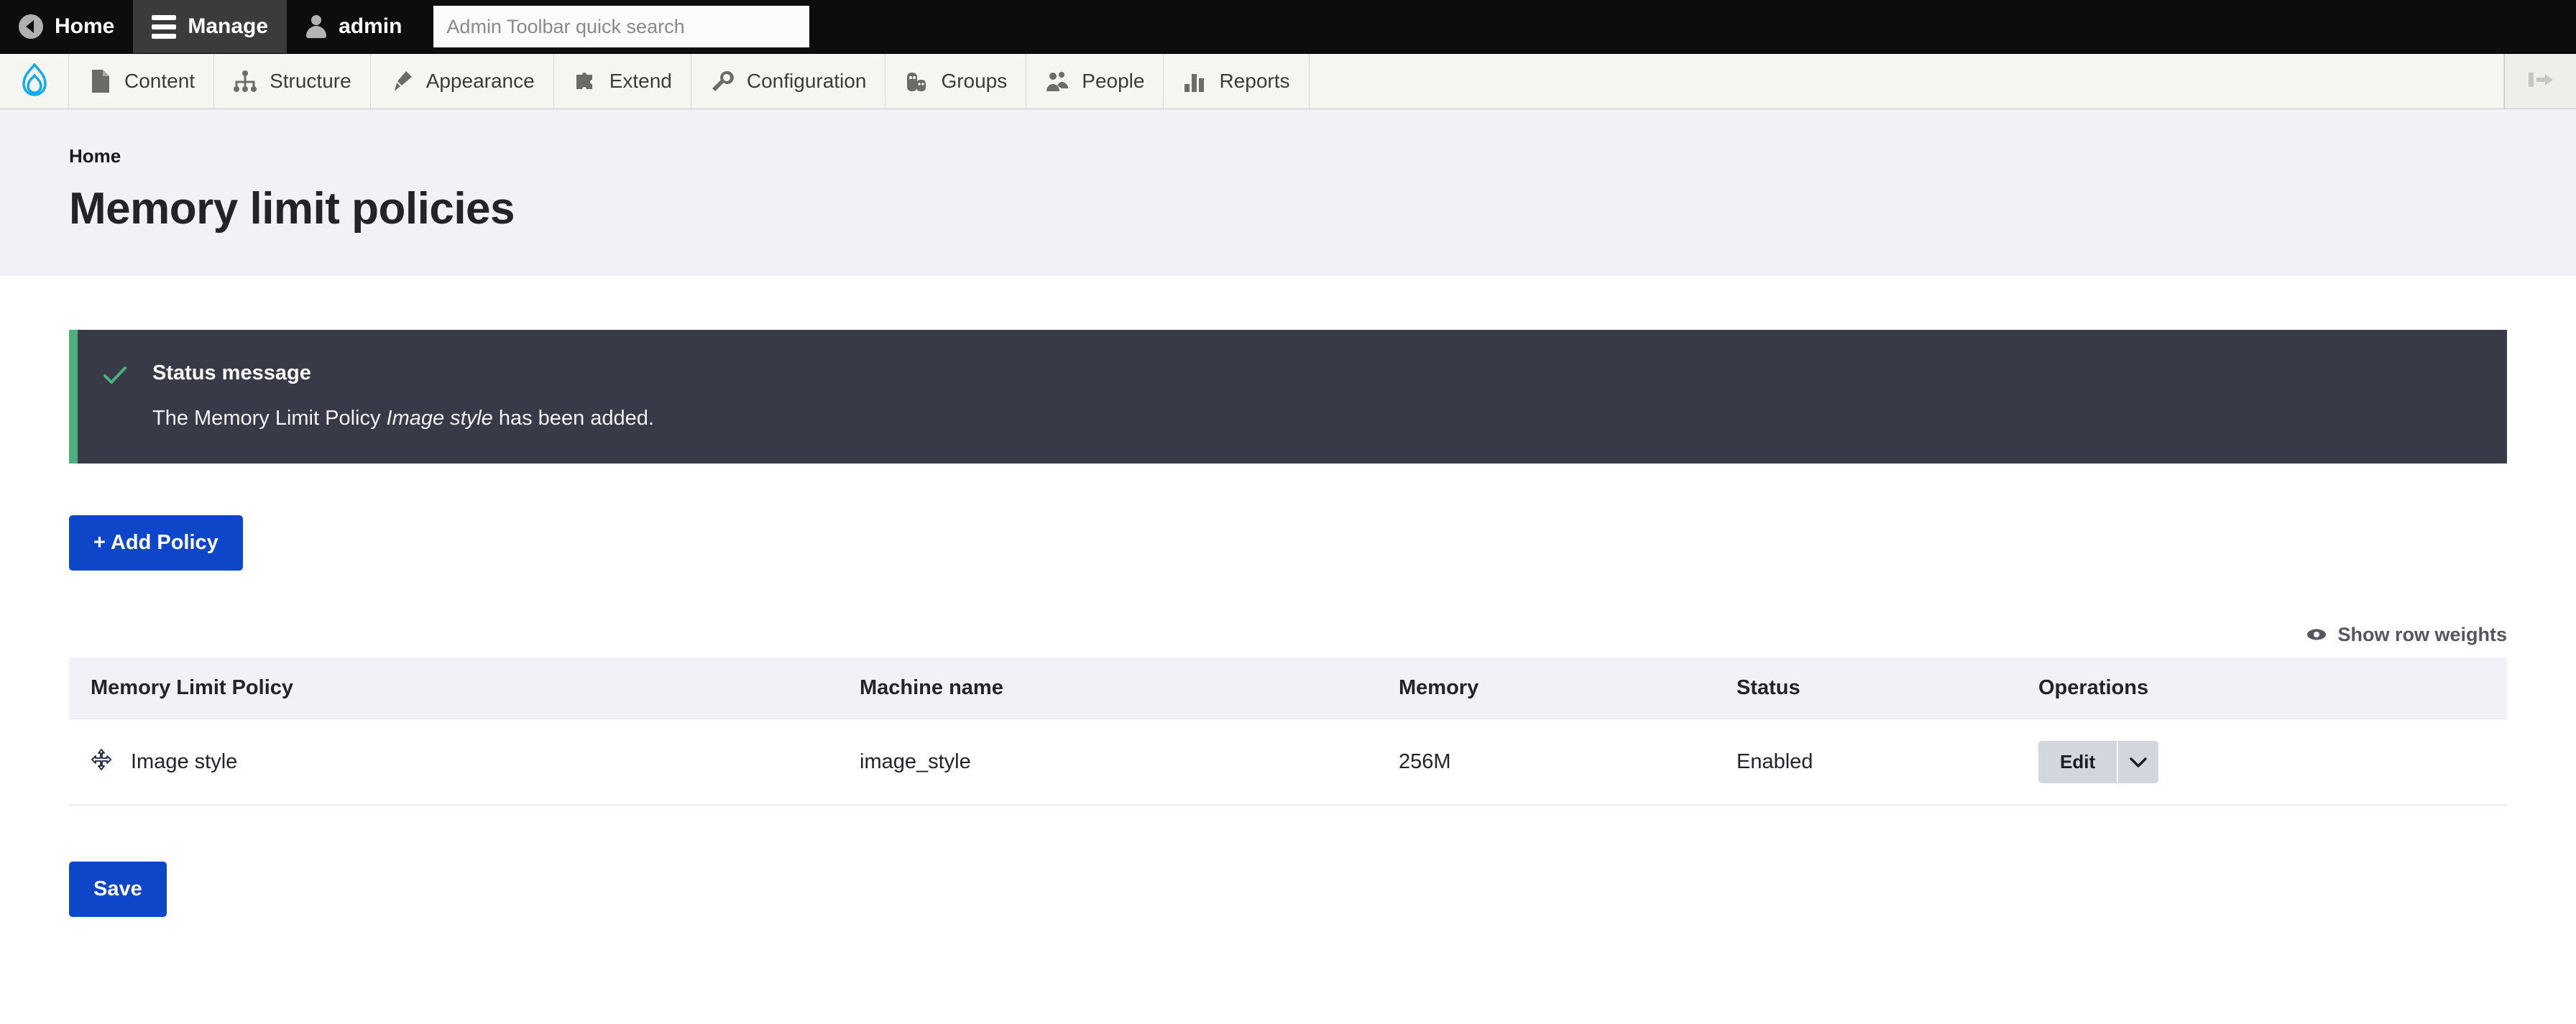 The height and width of the screenshot is (1024, 2576). I want to click on menu-item-appearance-label: Appearance, so click(480, 81).